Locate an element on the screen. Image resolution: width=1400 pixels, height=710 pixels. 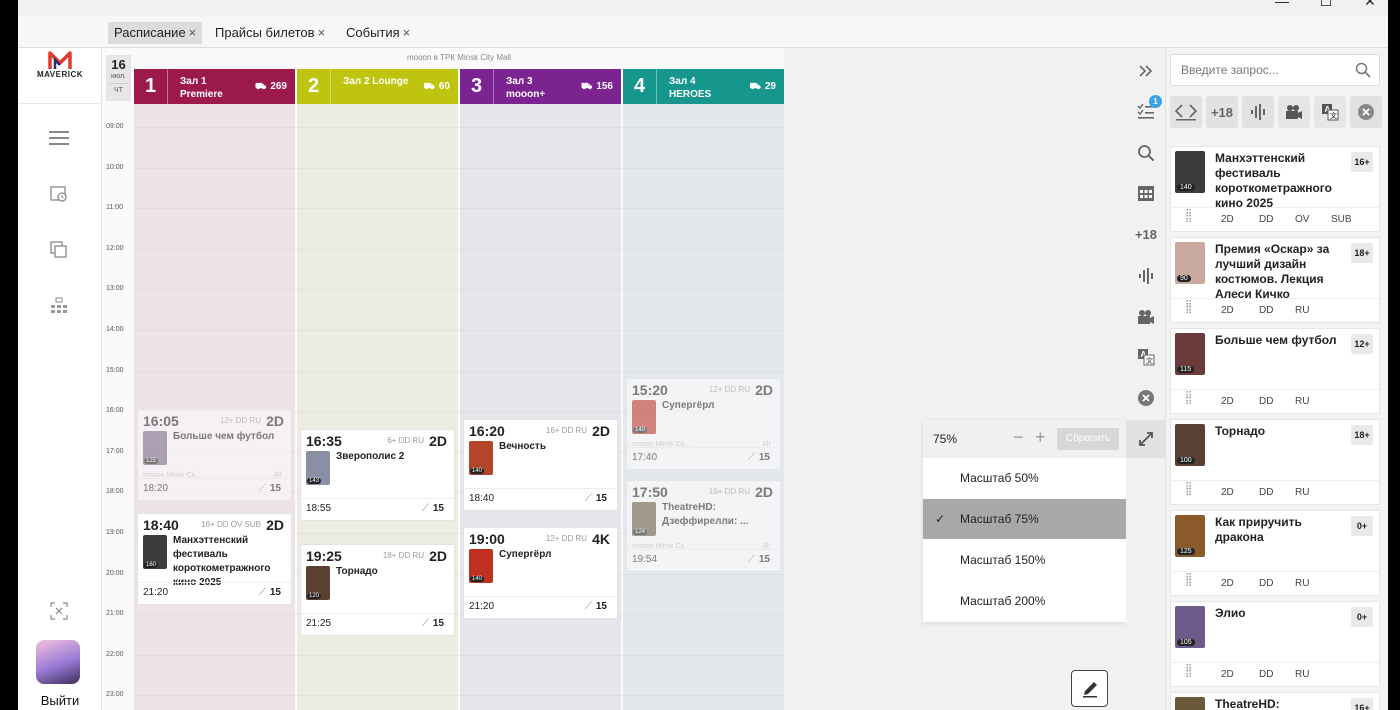
hall-capacity: ⛟ 156 is located at coordinates (597, 87).